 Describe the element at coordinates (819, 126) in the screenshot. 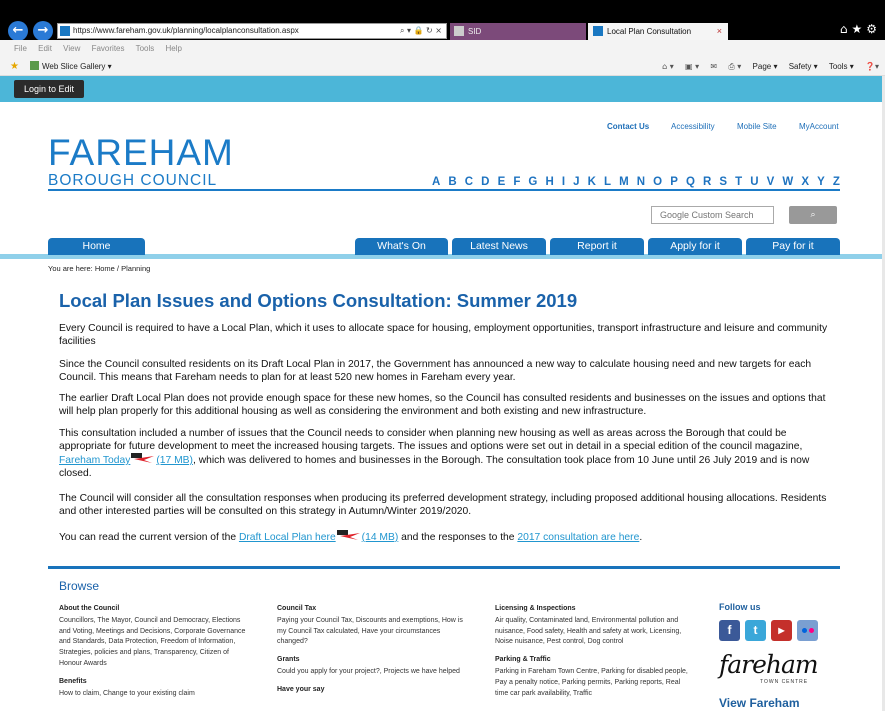

I see `my-account-link: MyAccount` at that location.